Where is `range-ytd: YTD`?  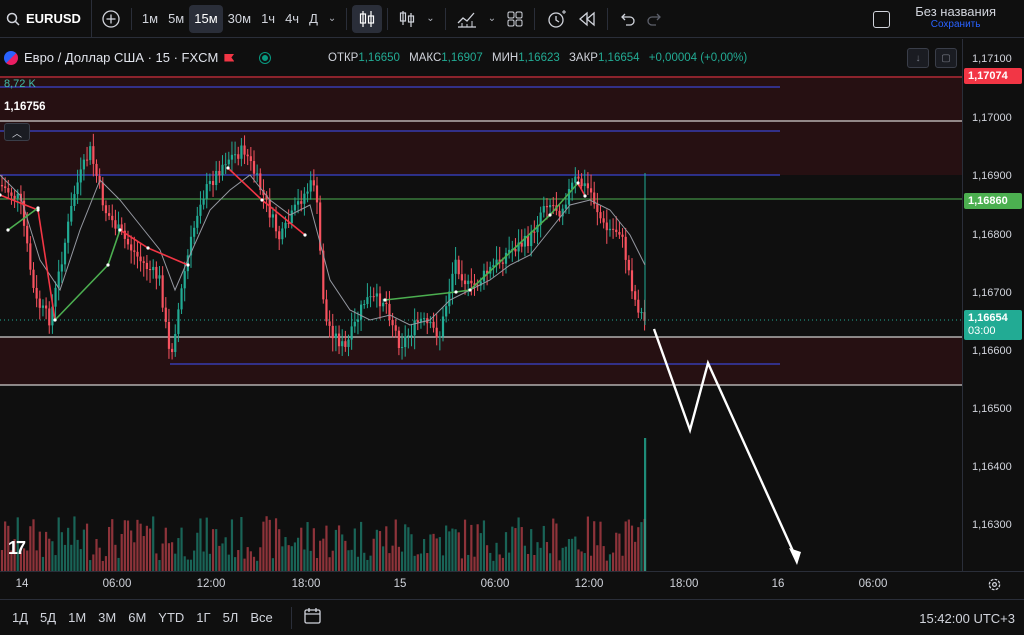
range-ytd: YTD is located at coordinates (171, 617).